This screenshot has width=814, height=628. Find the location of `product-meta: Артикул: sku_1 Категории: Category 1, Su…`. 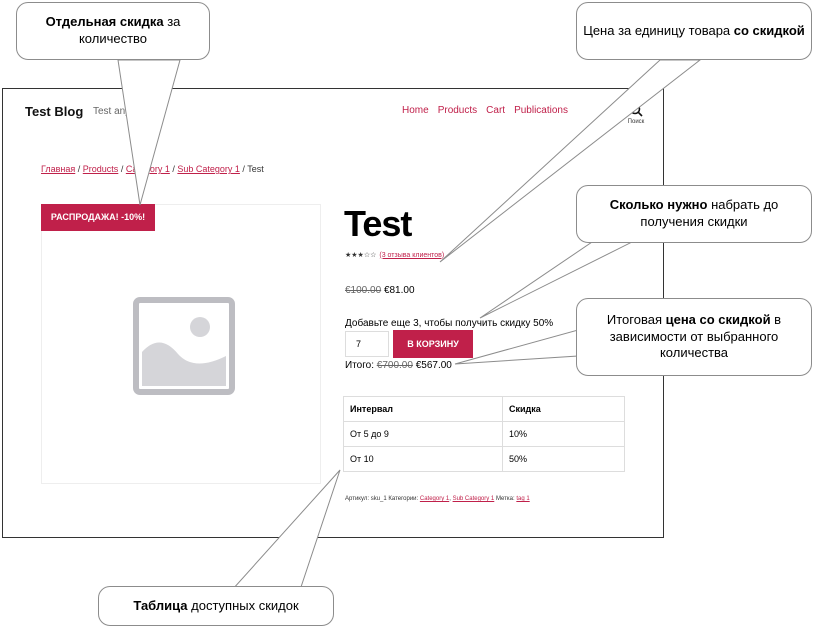

product-meta: Артикул: sku_1 Категории: Category 1, Su… is located at coordinates (437, 499).